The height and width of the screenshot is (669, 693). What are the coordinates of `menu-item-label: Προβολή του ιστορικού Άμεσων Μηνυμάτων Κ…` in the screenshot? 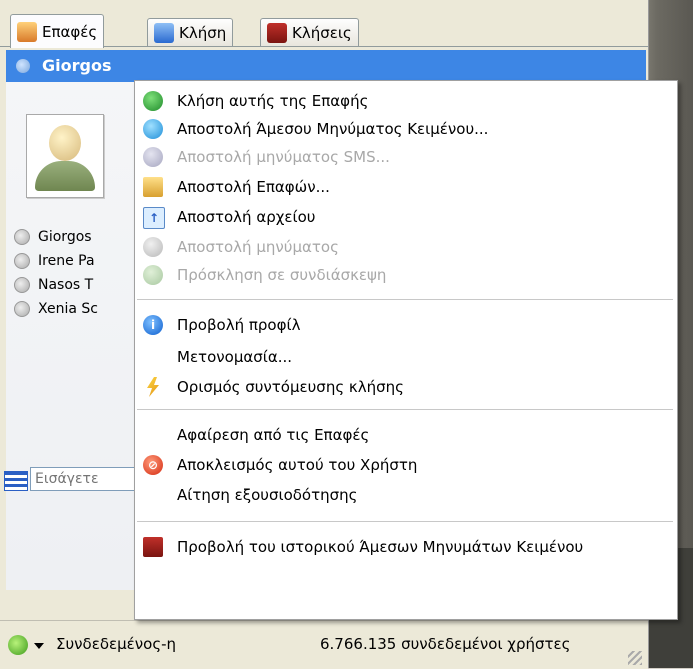 It's located at (380, 547).